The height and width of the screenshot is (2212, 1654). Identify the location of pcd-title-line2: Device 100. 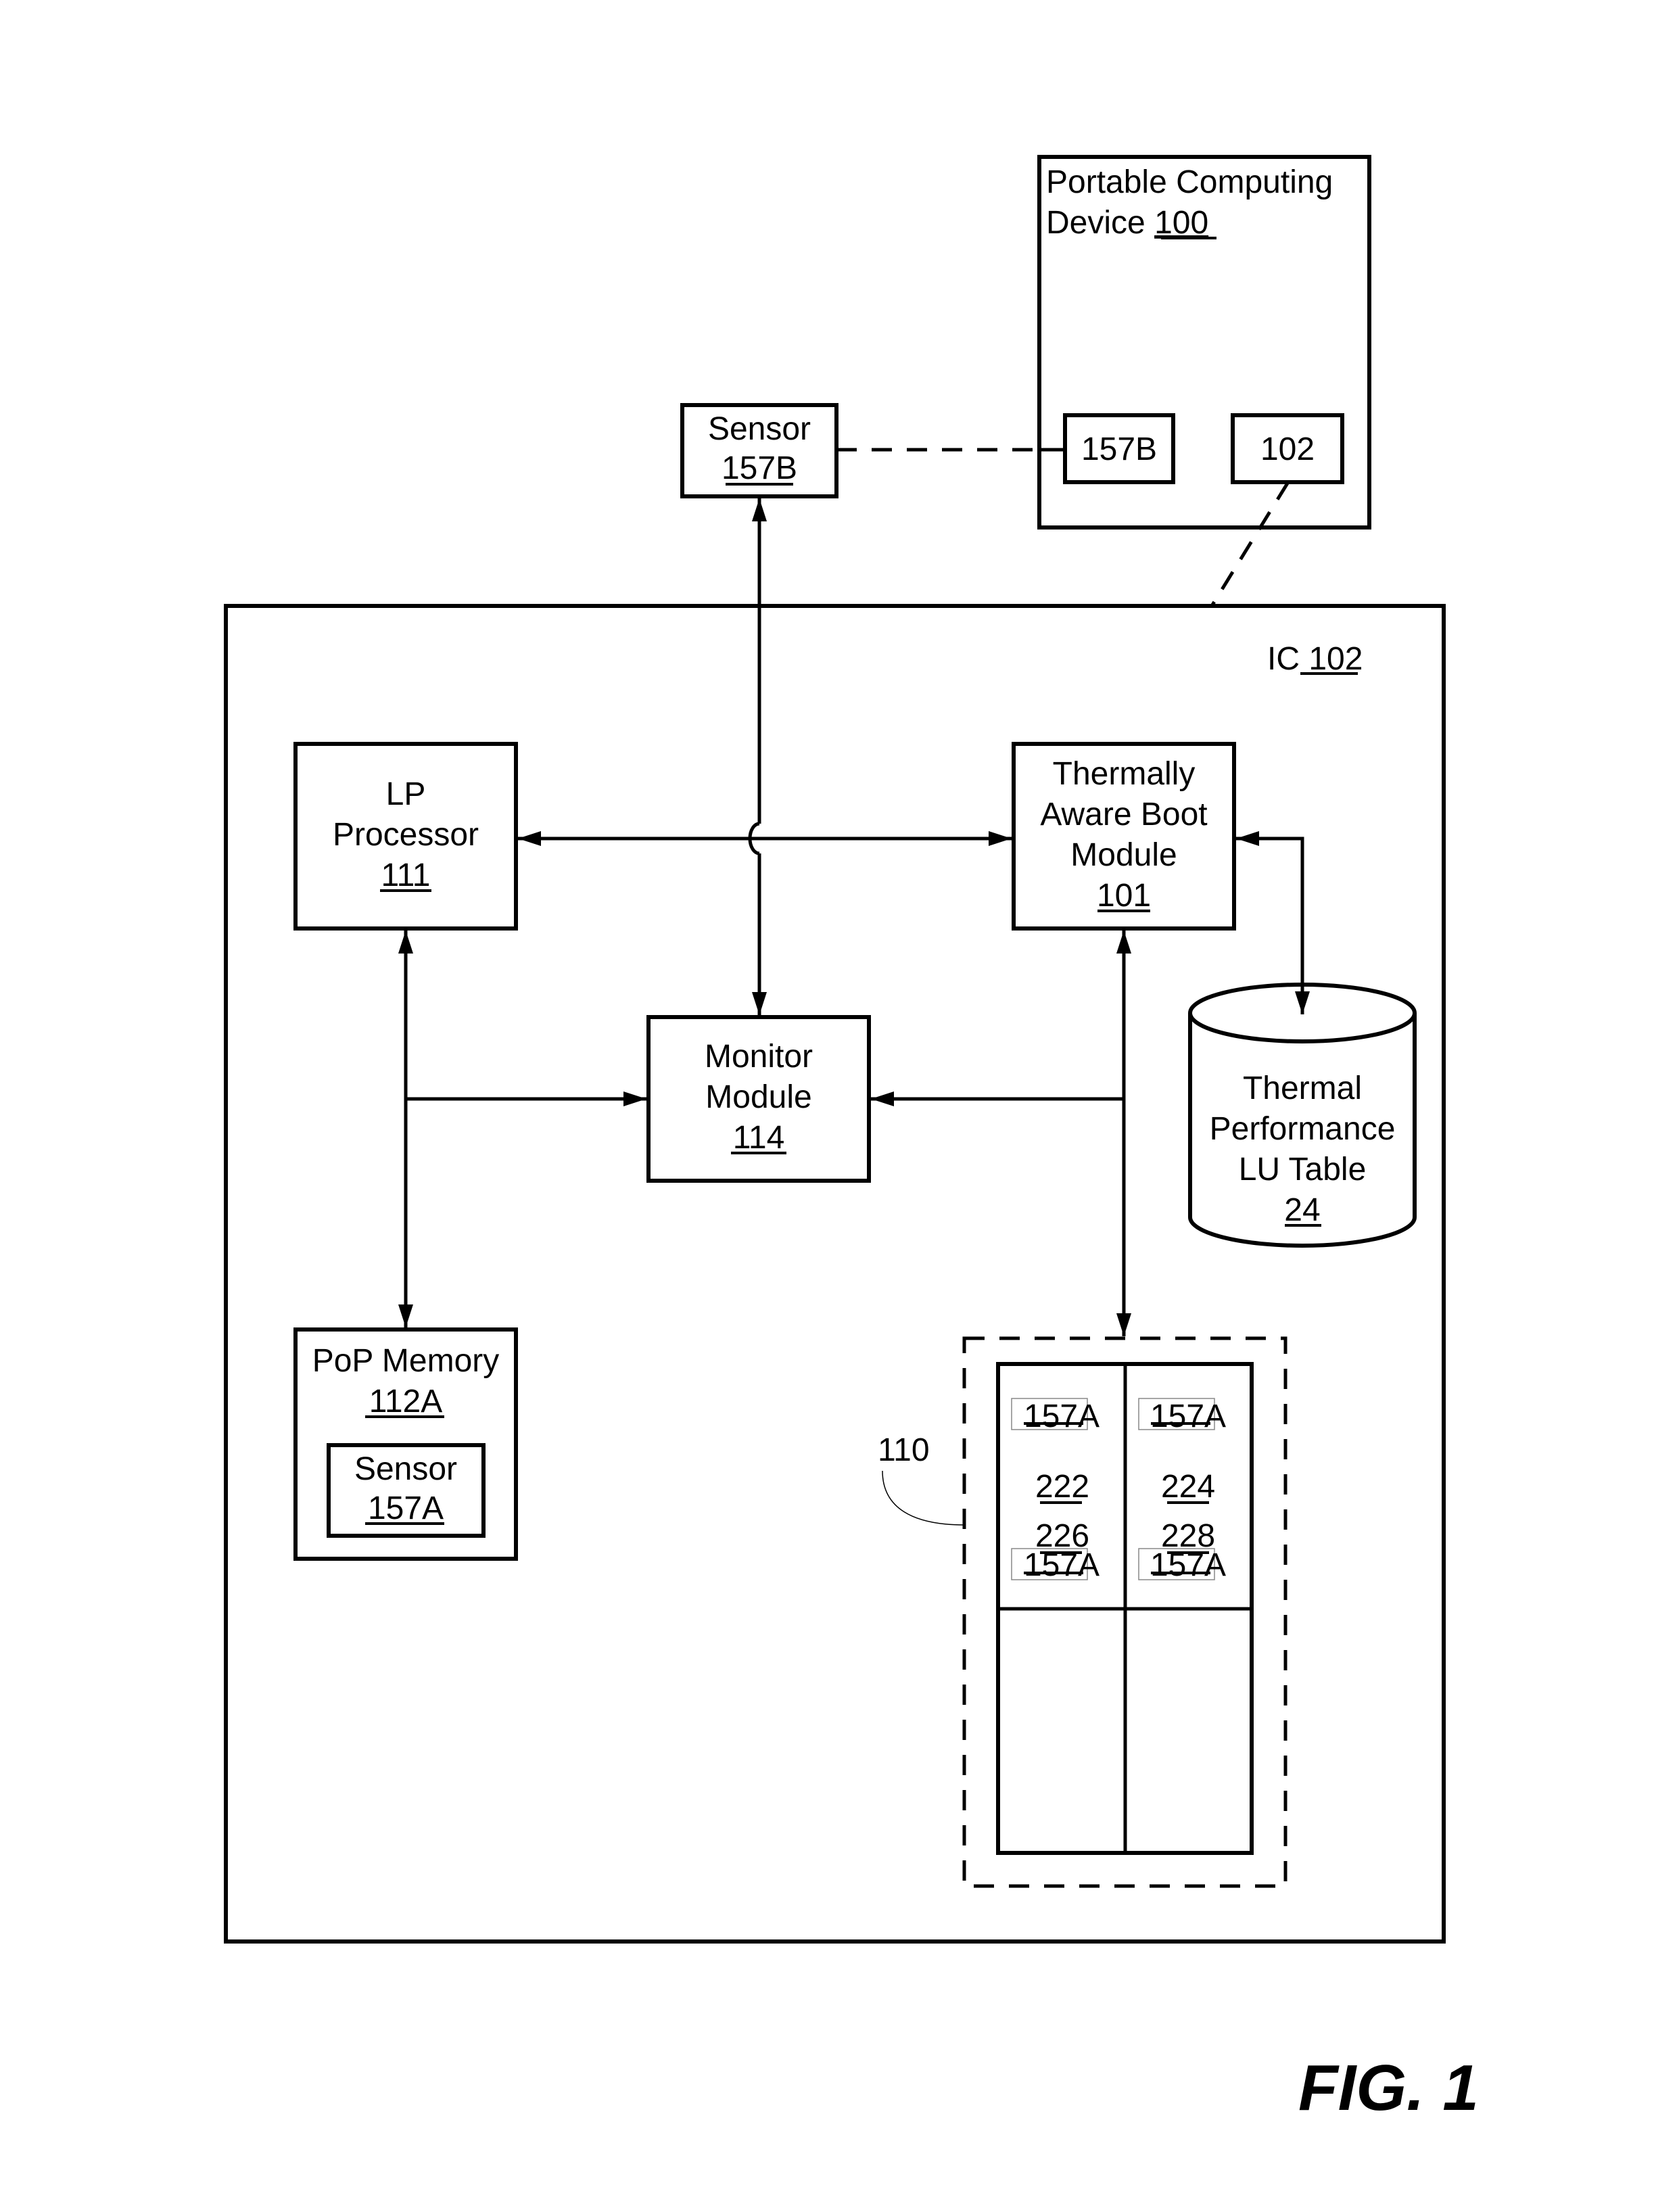
(1127, 223).